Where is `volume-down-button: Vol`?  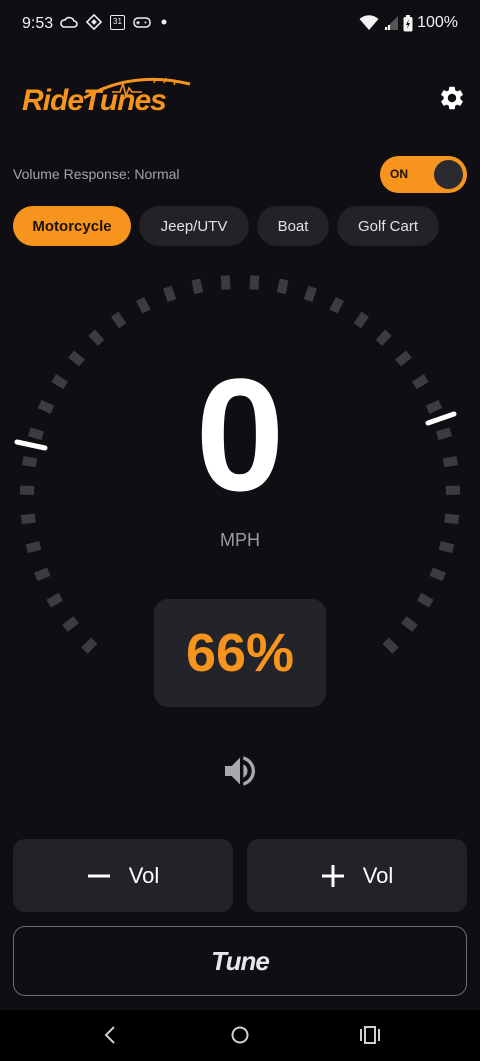
volume-down-button: Vol is located at coordinates (123, 875).